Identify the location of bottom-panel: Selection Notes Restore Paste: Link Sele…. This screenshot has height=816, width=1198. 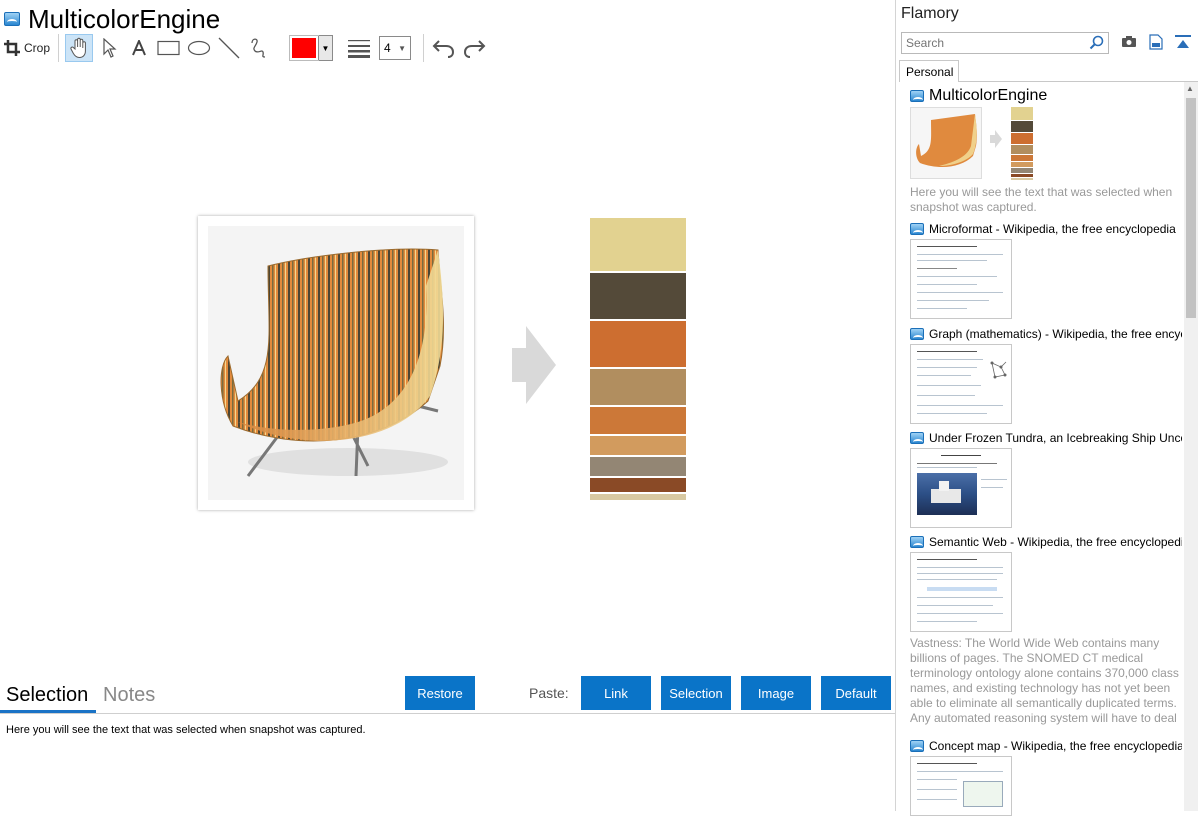
(447, 743).